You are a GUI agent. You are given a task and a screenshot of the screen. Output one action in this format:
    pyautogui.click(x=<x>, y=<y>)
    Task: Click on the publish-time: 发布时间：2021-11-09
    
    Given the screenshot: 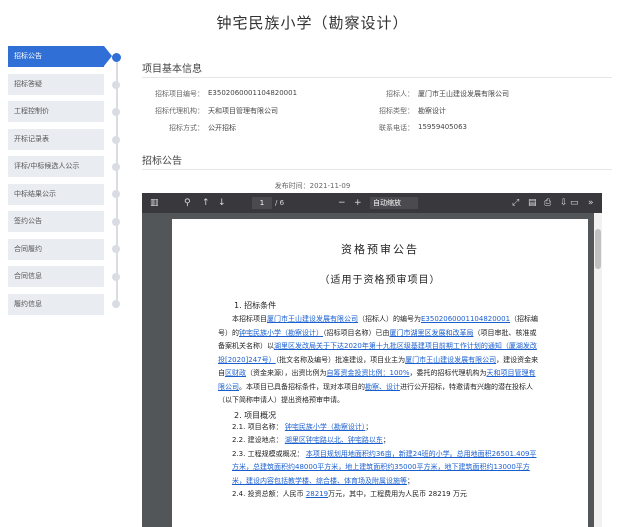 What is the action you would take?
    pyautogui.click(x=312, y=186)
    